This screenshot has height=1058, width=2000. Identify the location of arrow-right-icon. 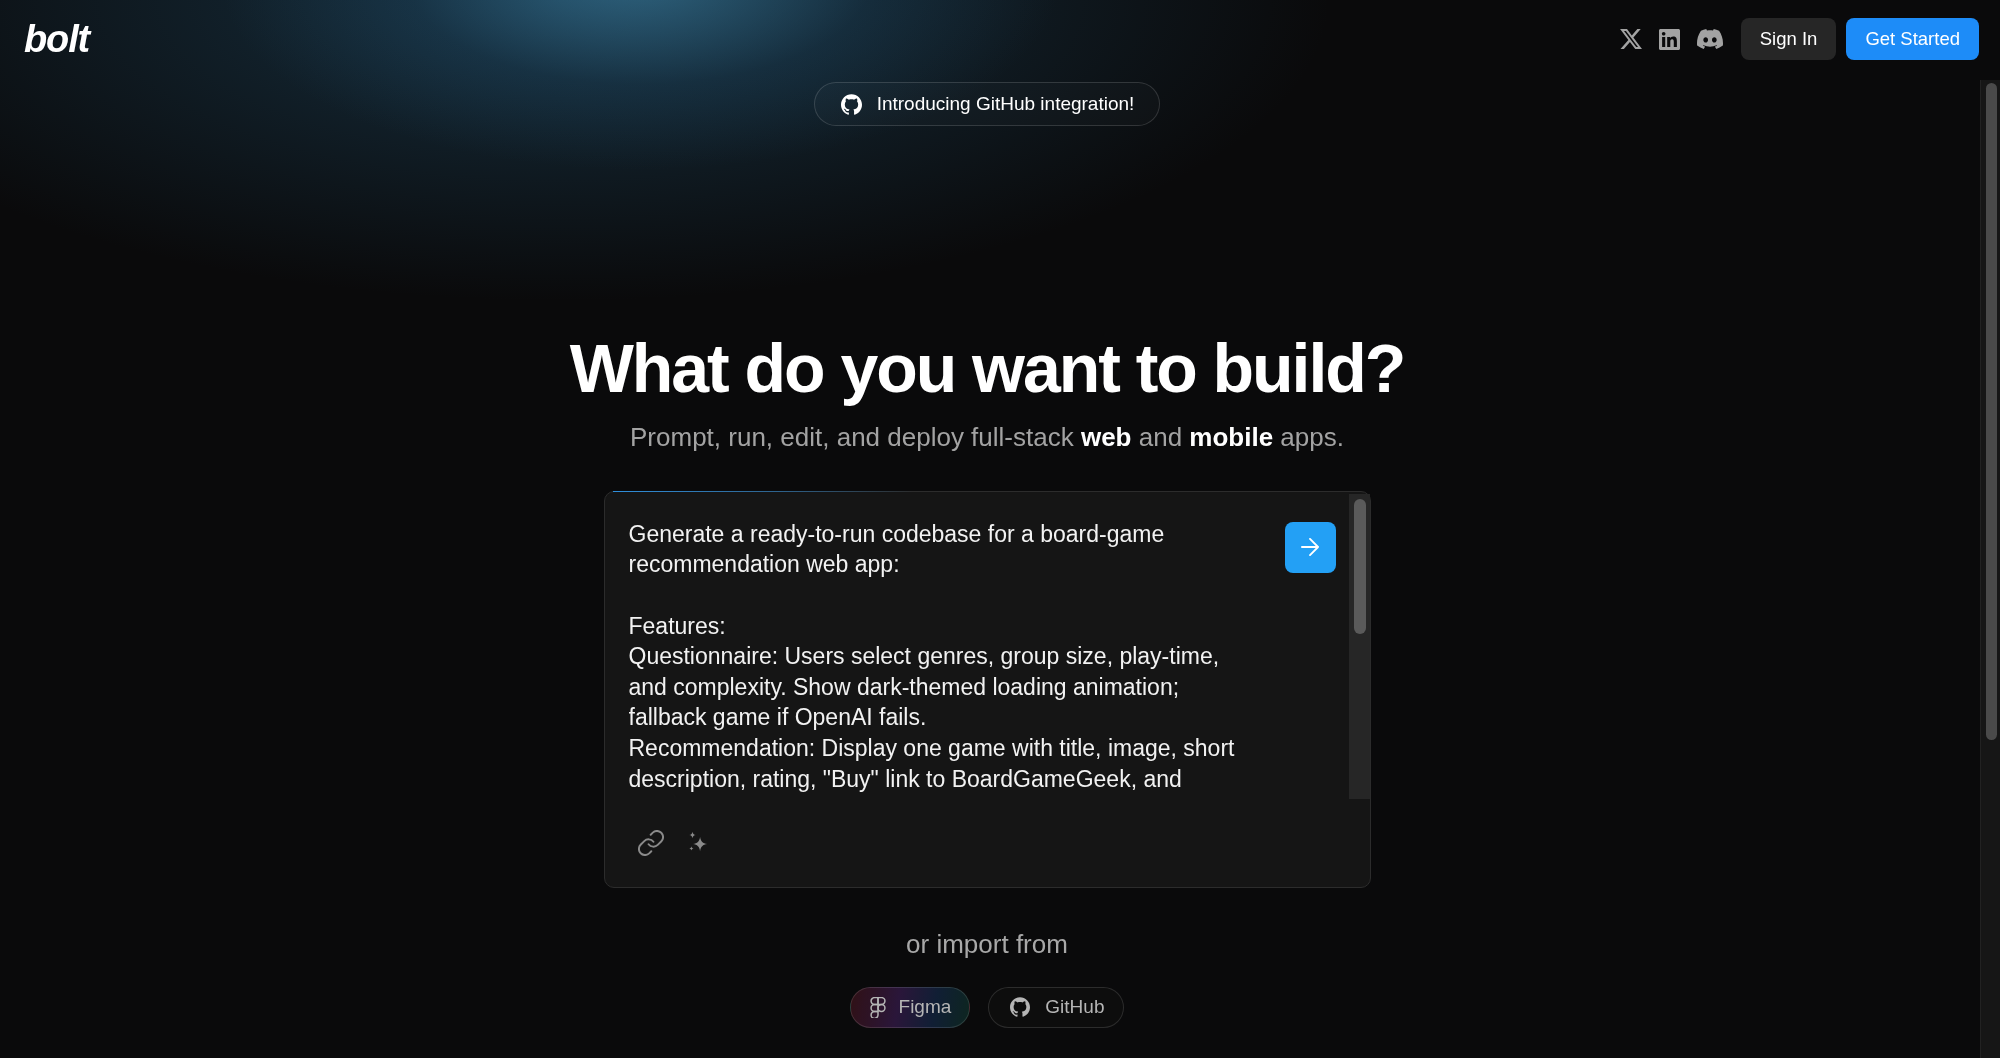
(1310, 547).